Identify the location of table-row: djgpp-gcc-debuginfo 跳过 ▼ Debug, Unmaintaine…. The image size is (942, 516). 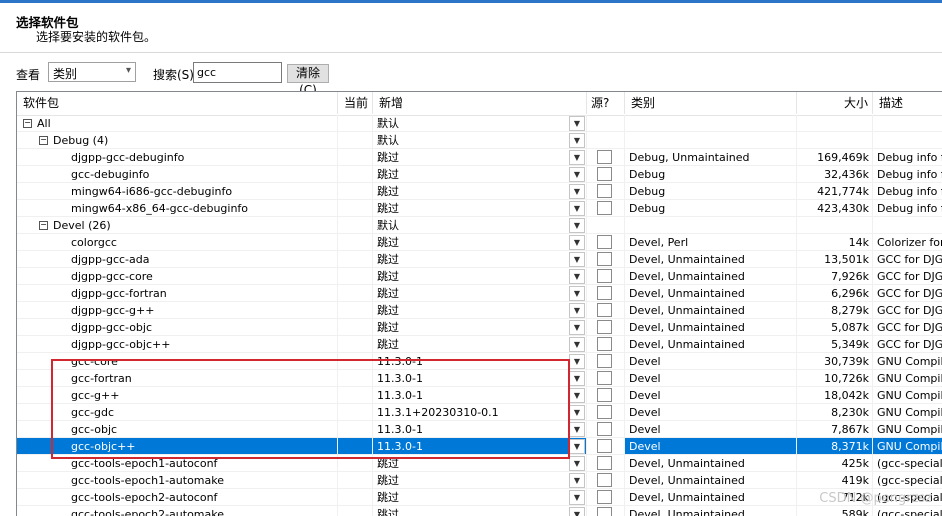
(479, 157).